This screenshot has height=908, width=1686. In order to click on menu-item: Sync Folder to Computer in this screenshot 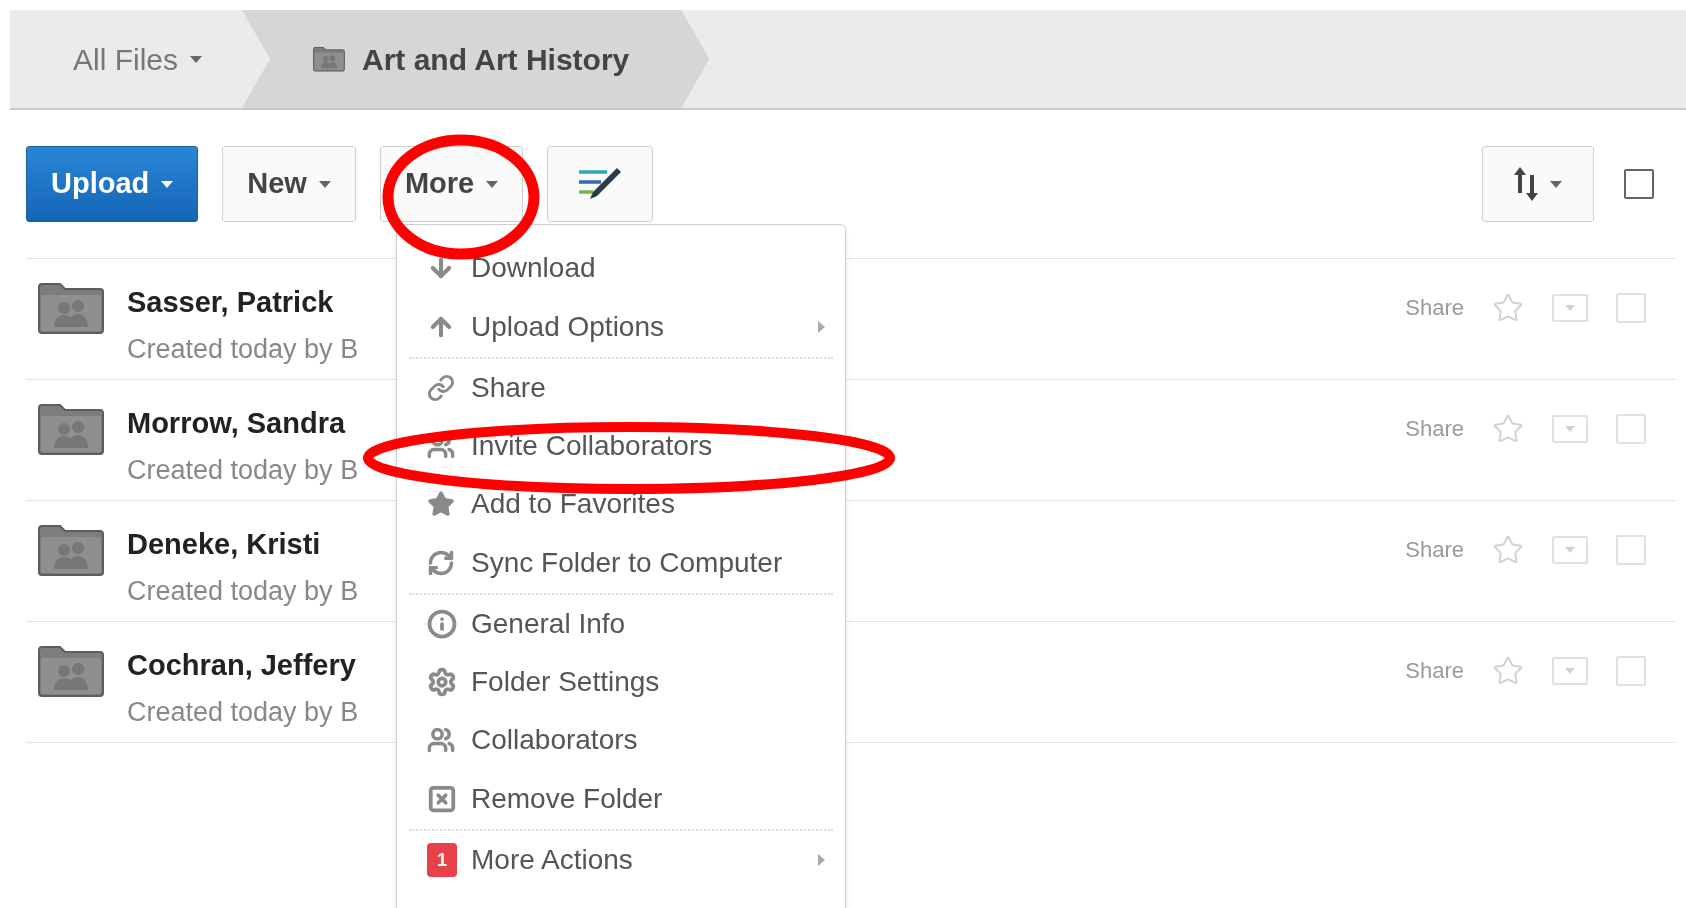, I will do `click(621, 564)`.